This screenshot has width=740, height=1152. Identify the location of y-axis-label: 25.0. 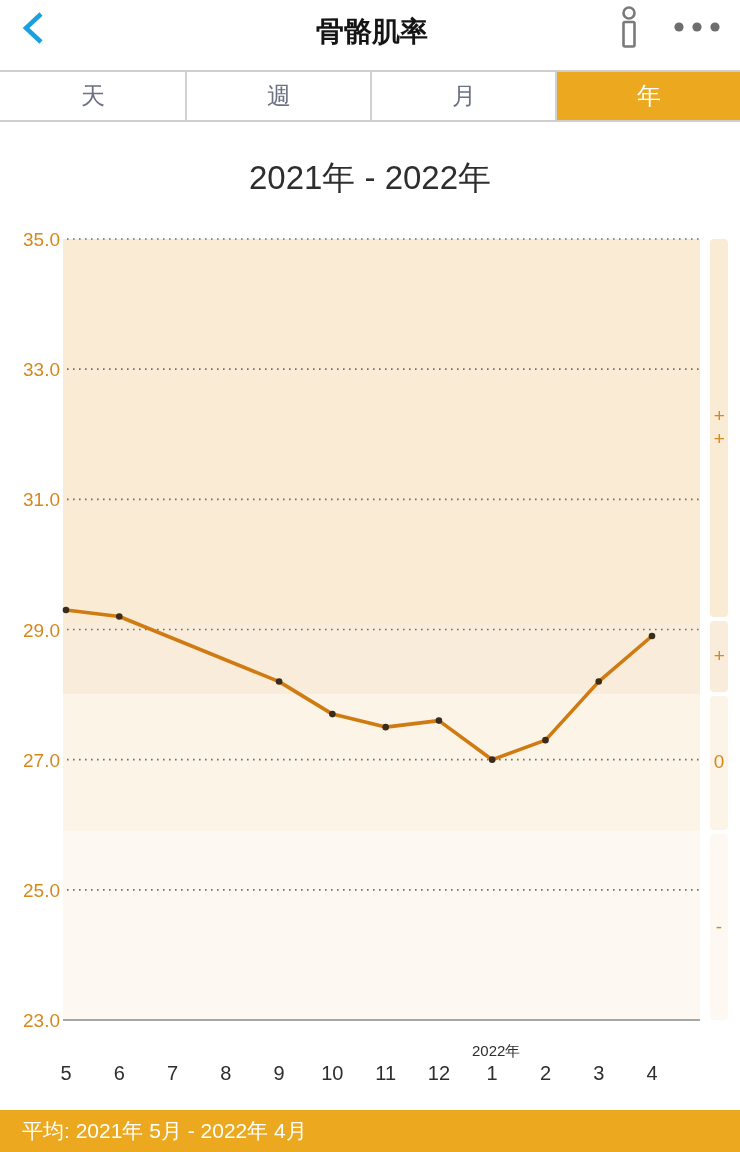
(41, 890).